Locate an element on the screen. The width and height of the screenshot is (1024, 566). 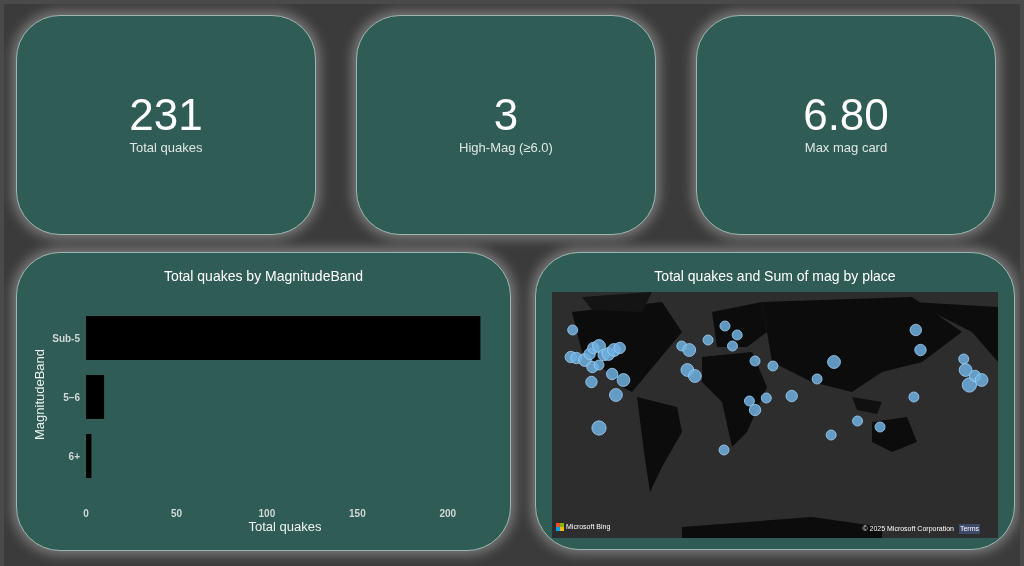
kpi-label: High-Mag (≥6.0) is located at coordinates (506, 148).